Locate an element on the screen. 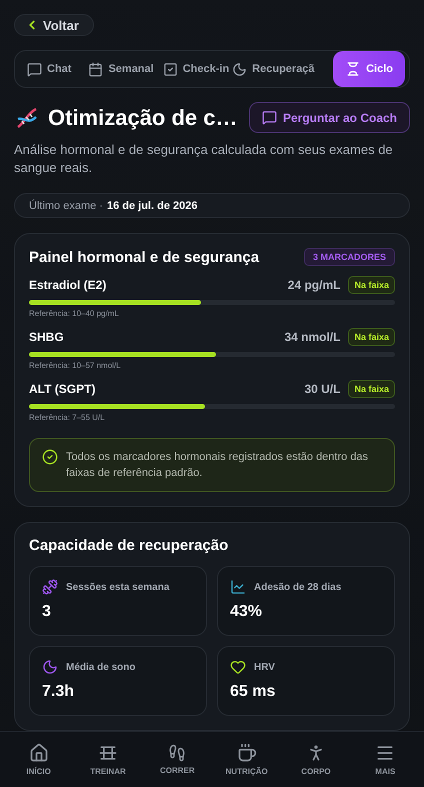  page-subtitle: Análise hormonal e de segurança calculada com seus exames de sangue reais. is located at coordinates (204, 159).